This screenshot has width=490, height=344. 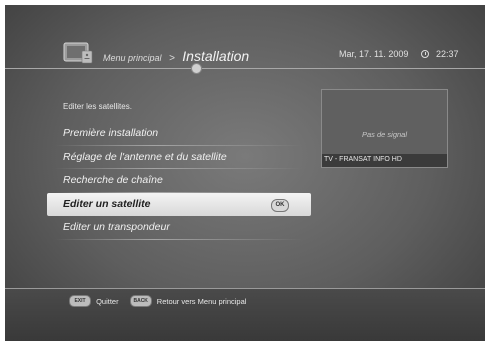 I want to click on breadcrumb-parent: Menu principal, so click(x=132, y=58).